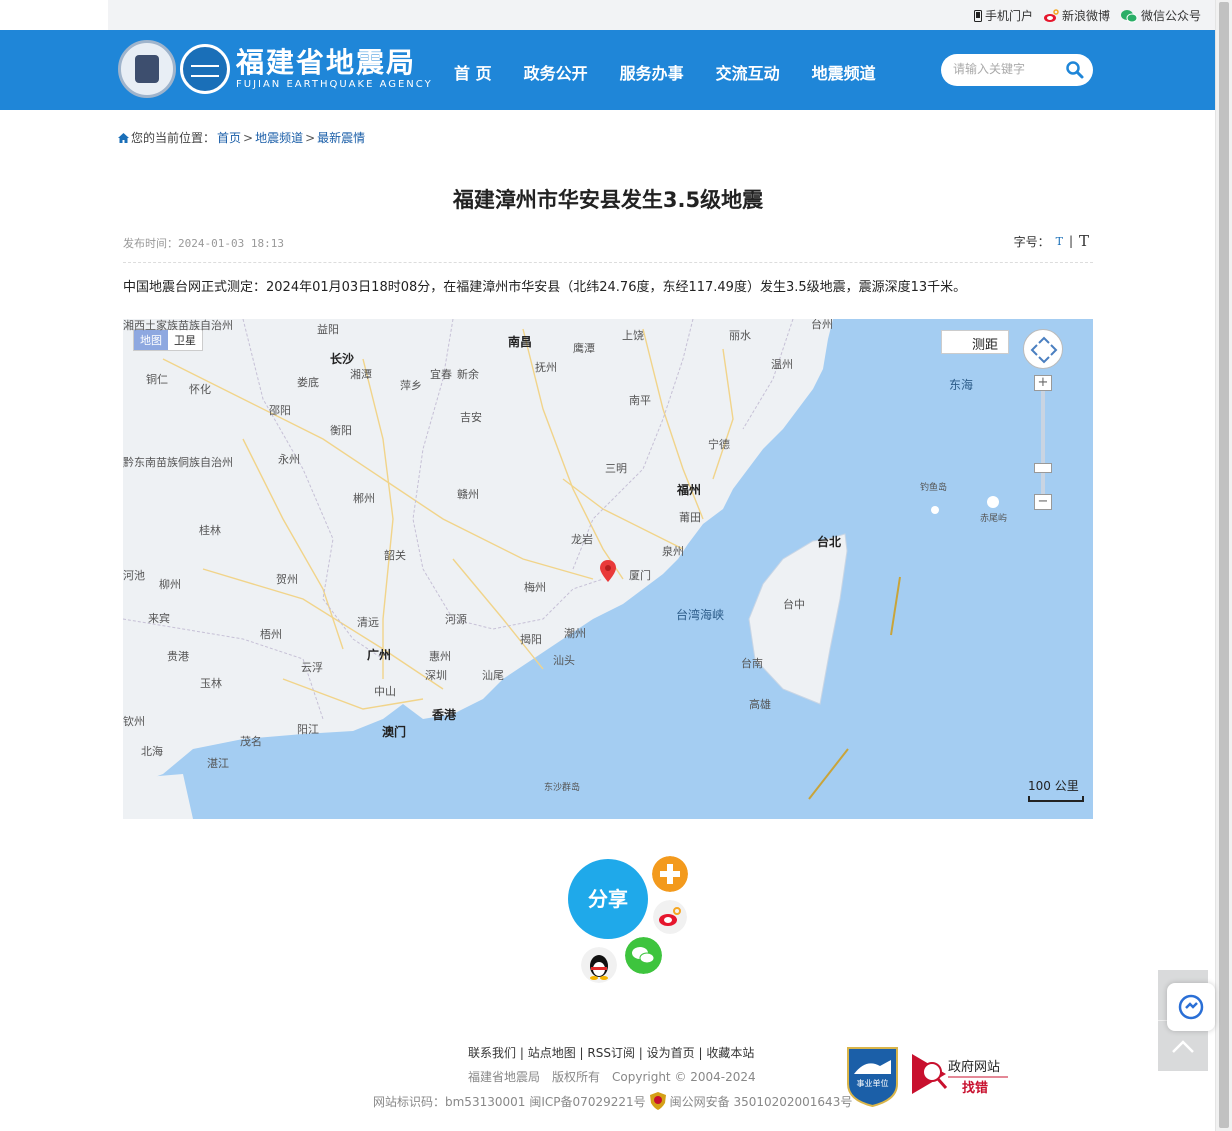 This screenshot has width=1232, height=1131. I want to click on zoom-control: + −, so click(1043, 444).